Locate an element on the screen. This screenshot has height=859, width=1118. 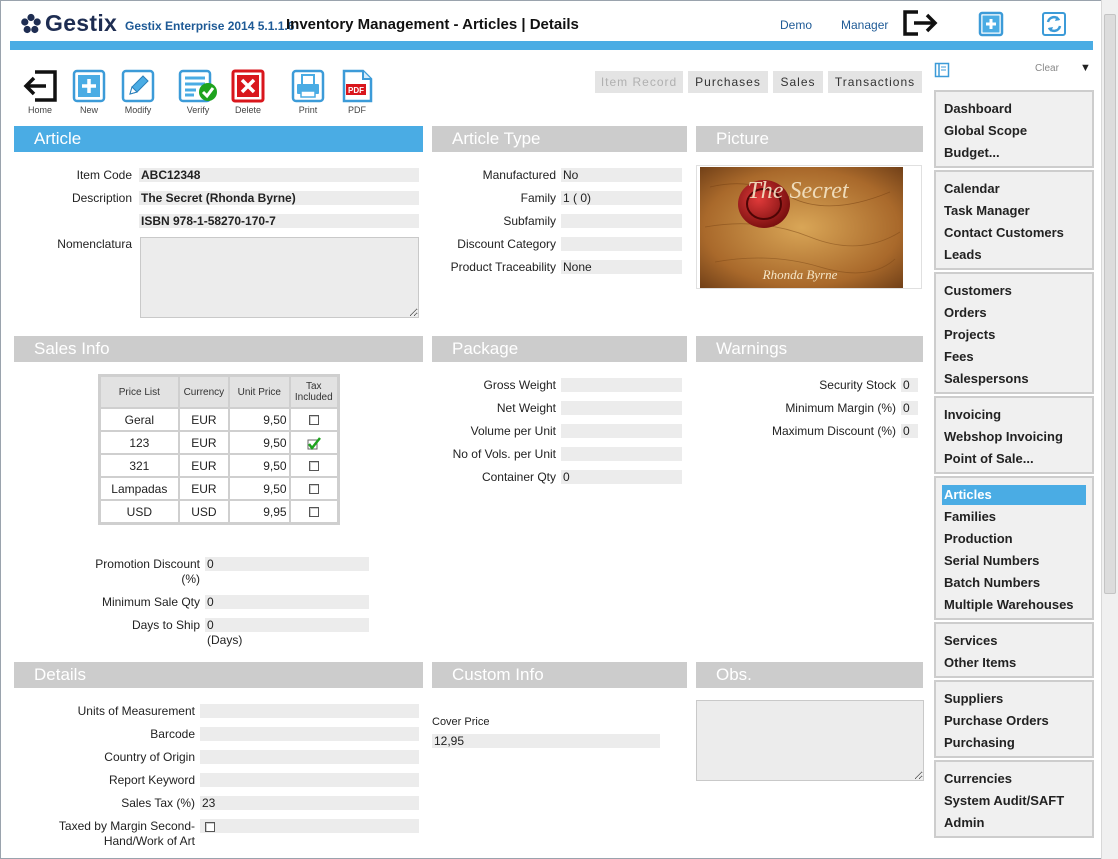
sidebar-item-production: Production is located at coordinates (1014, 539).